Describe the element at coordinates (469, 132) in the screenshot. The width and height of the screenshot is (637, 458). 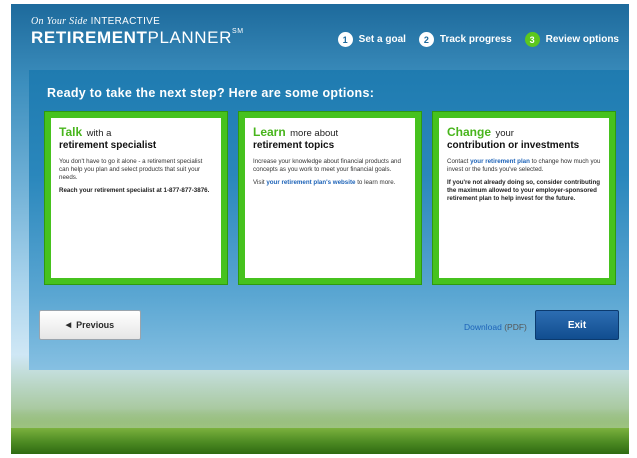
I see `card-title-accent: Change` at that location.